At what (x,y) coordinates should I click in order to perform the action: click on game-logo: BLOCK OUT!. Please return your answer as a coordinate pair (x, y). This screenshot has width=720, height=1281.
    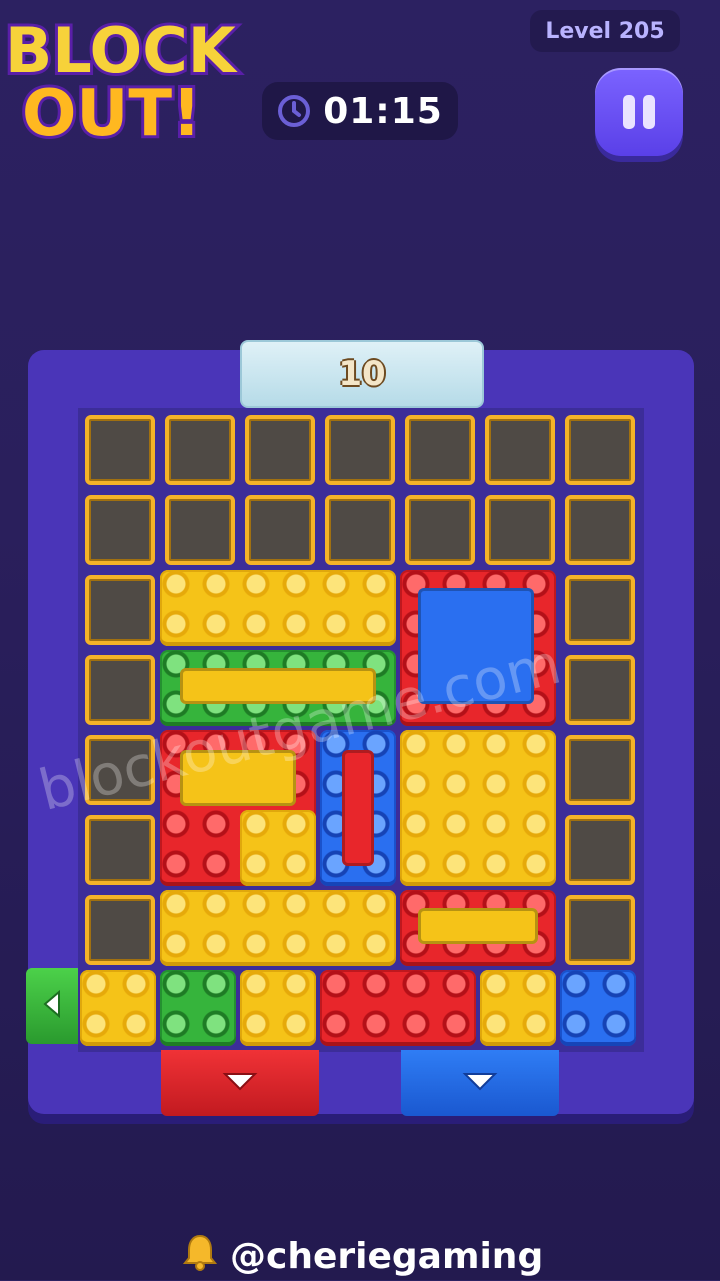
    Looking at the image, I should click on (132, 77).